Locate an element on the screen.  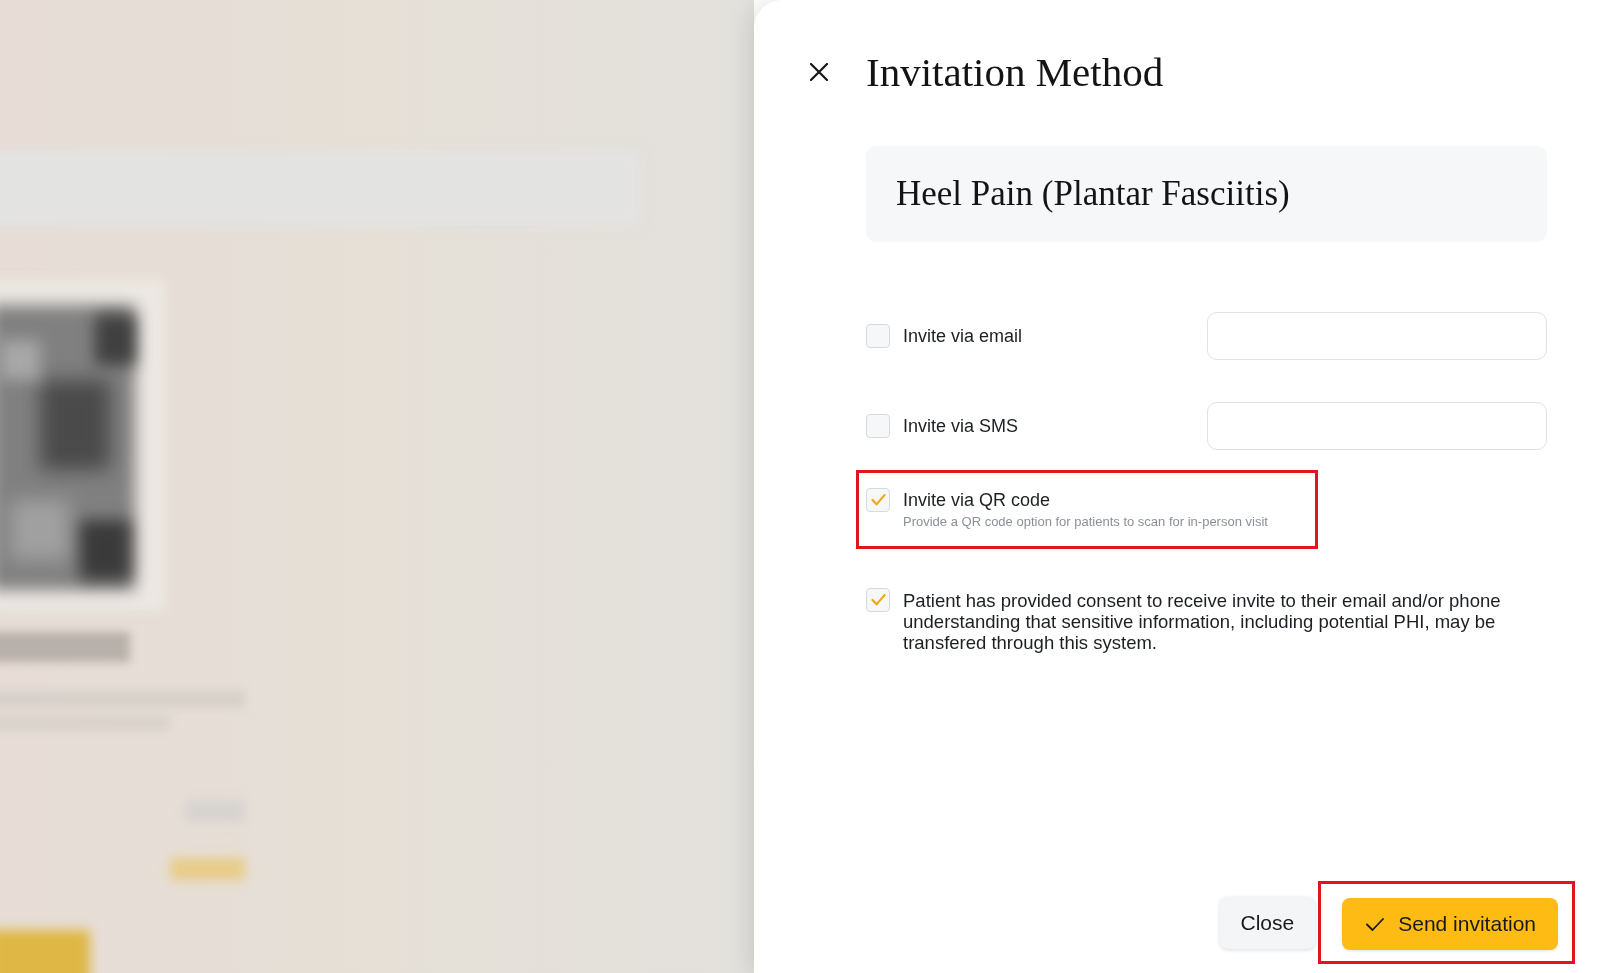
send-invitation-button: Send invitation is located at coordinates (1450, 924).